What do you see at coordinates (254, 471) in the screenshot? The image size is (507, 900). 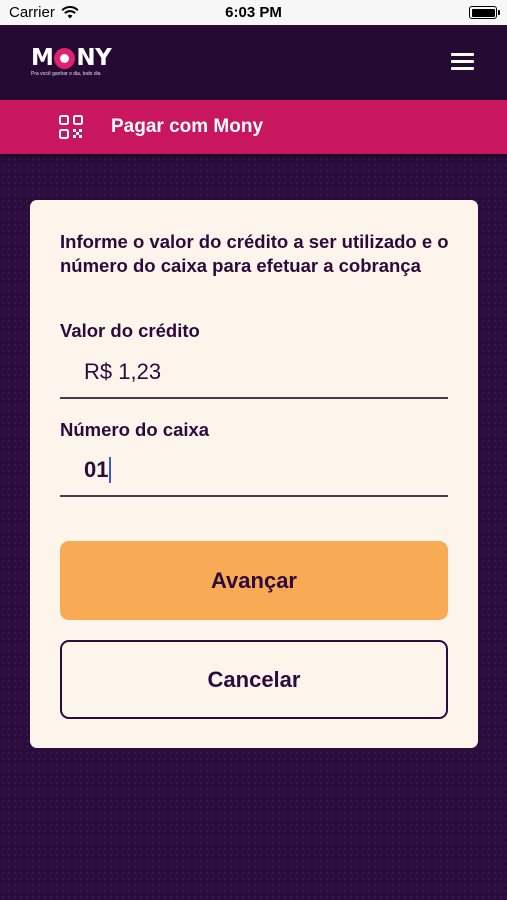 I see `box-number-input: 01` at bounding box center [254, 471].